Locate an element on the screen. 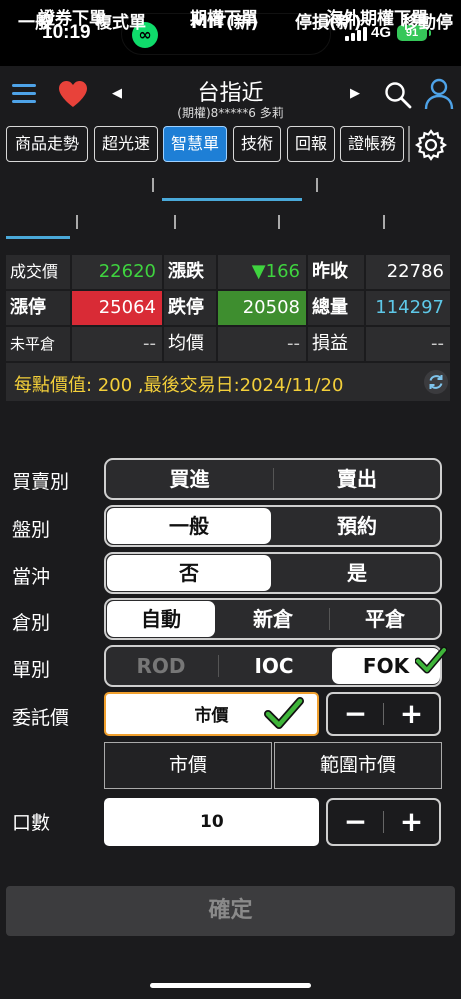 The width and height of the screenshot is (461, 999). side-selector: 買進 賣出 is located at coordinates (273, 479).